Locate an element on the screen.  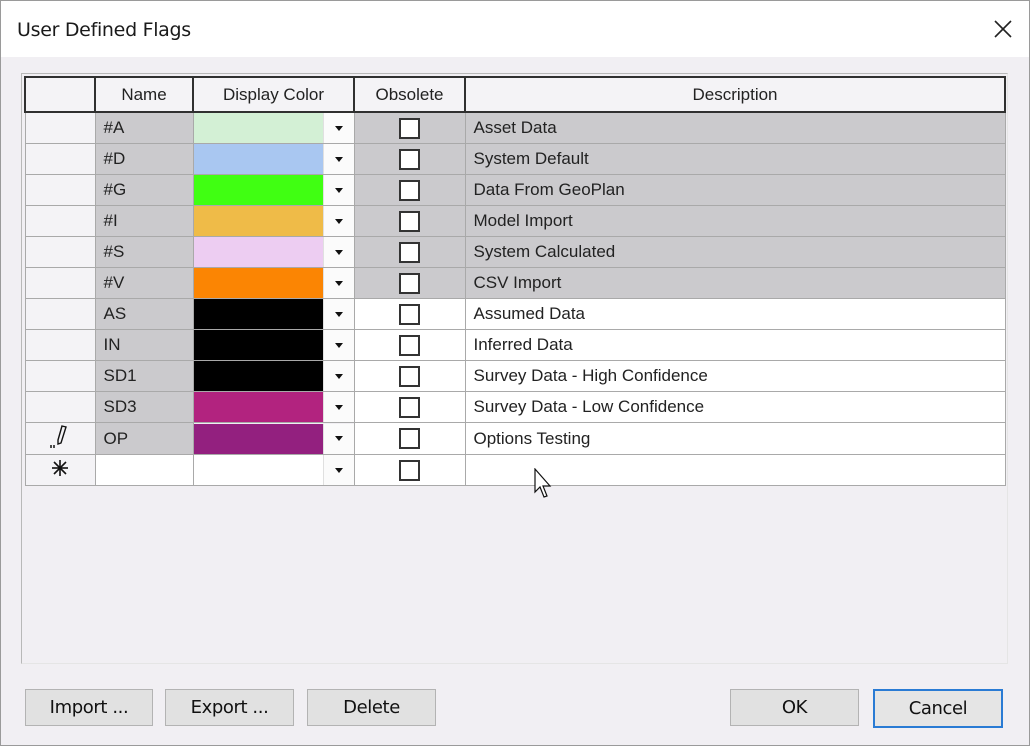
table-row: SD1 Survey Data - High Confidence is located at coordinates (515, 376).